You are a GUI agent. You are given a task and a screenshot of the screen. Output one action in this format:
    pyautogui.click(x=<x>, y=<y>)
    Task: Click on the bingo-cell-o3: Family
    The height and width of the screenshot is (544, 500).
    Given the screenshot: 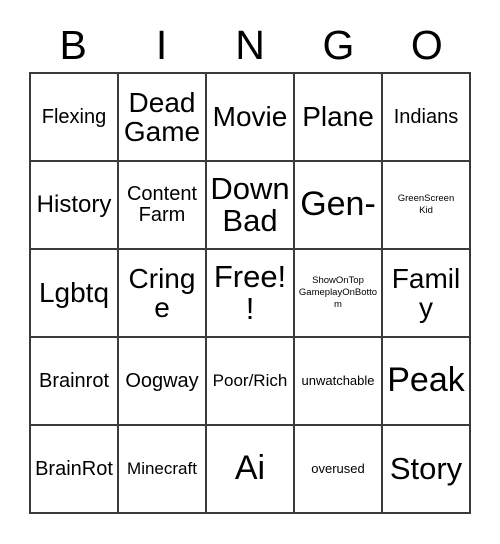 What is the action you would take?
    pyautogui.click(x=427, y=294)
    